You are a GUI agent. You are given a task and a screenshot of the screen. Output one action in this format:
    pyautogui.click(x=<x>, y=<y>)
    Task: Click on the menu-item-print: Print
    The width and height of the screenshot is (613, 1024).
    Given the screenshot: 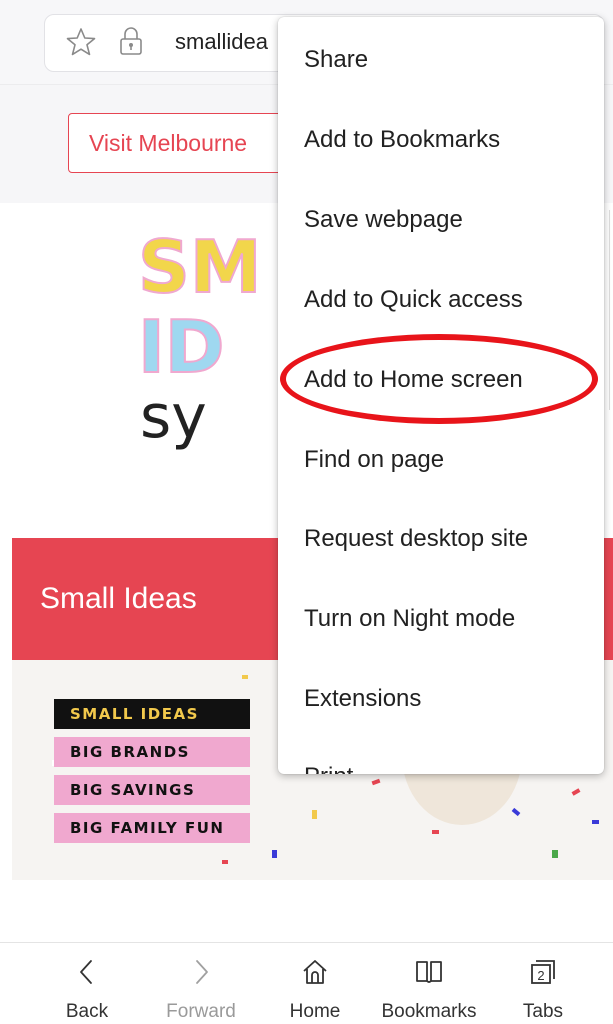 What is the action you would take?
    pyautogui.click(x=328, y=768)
    